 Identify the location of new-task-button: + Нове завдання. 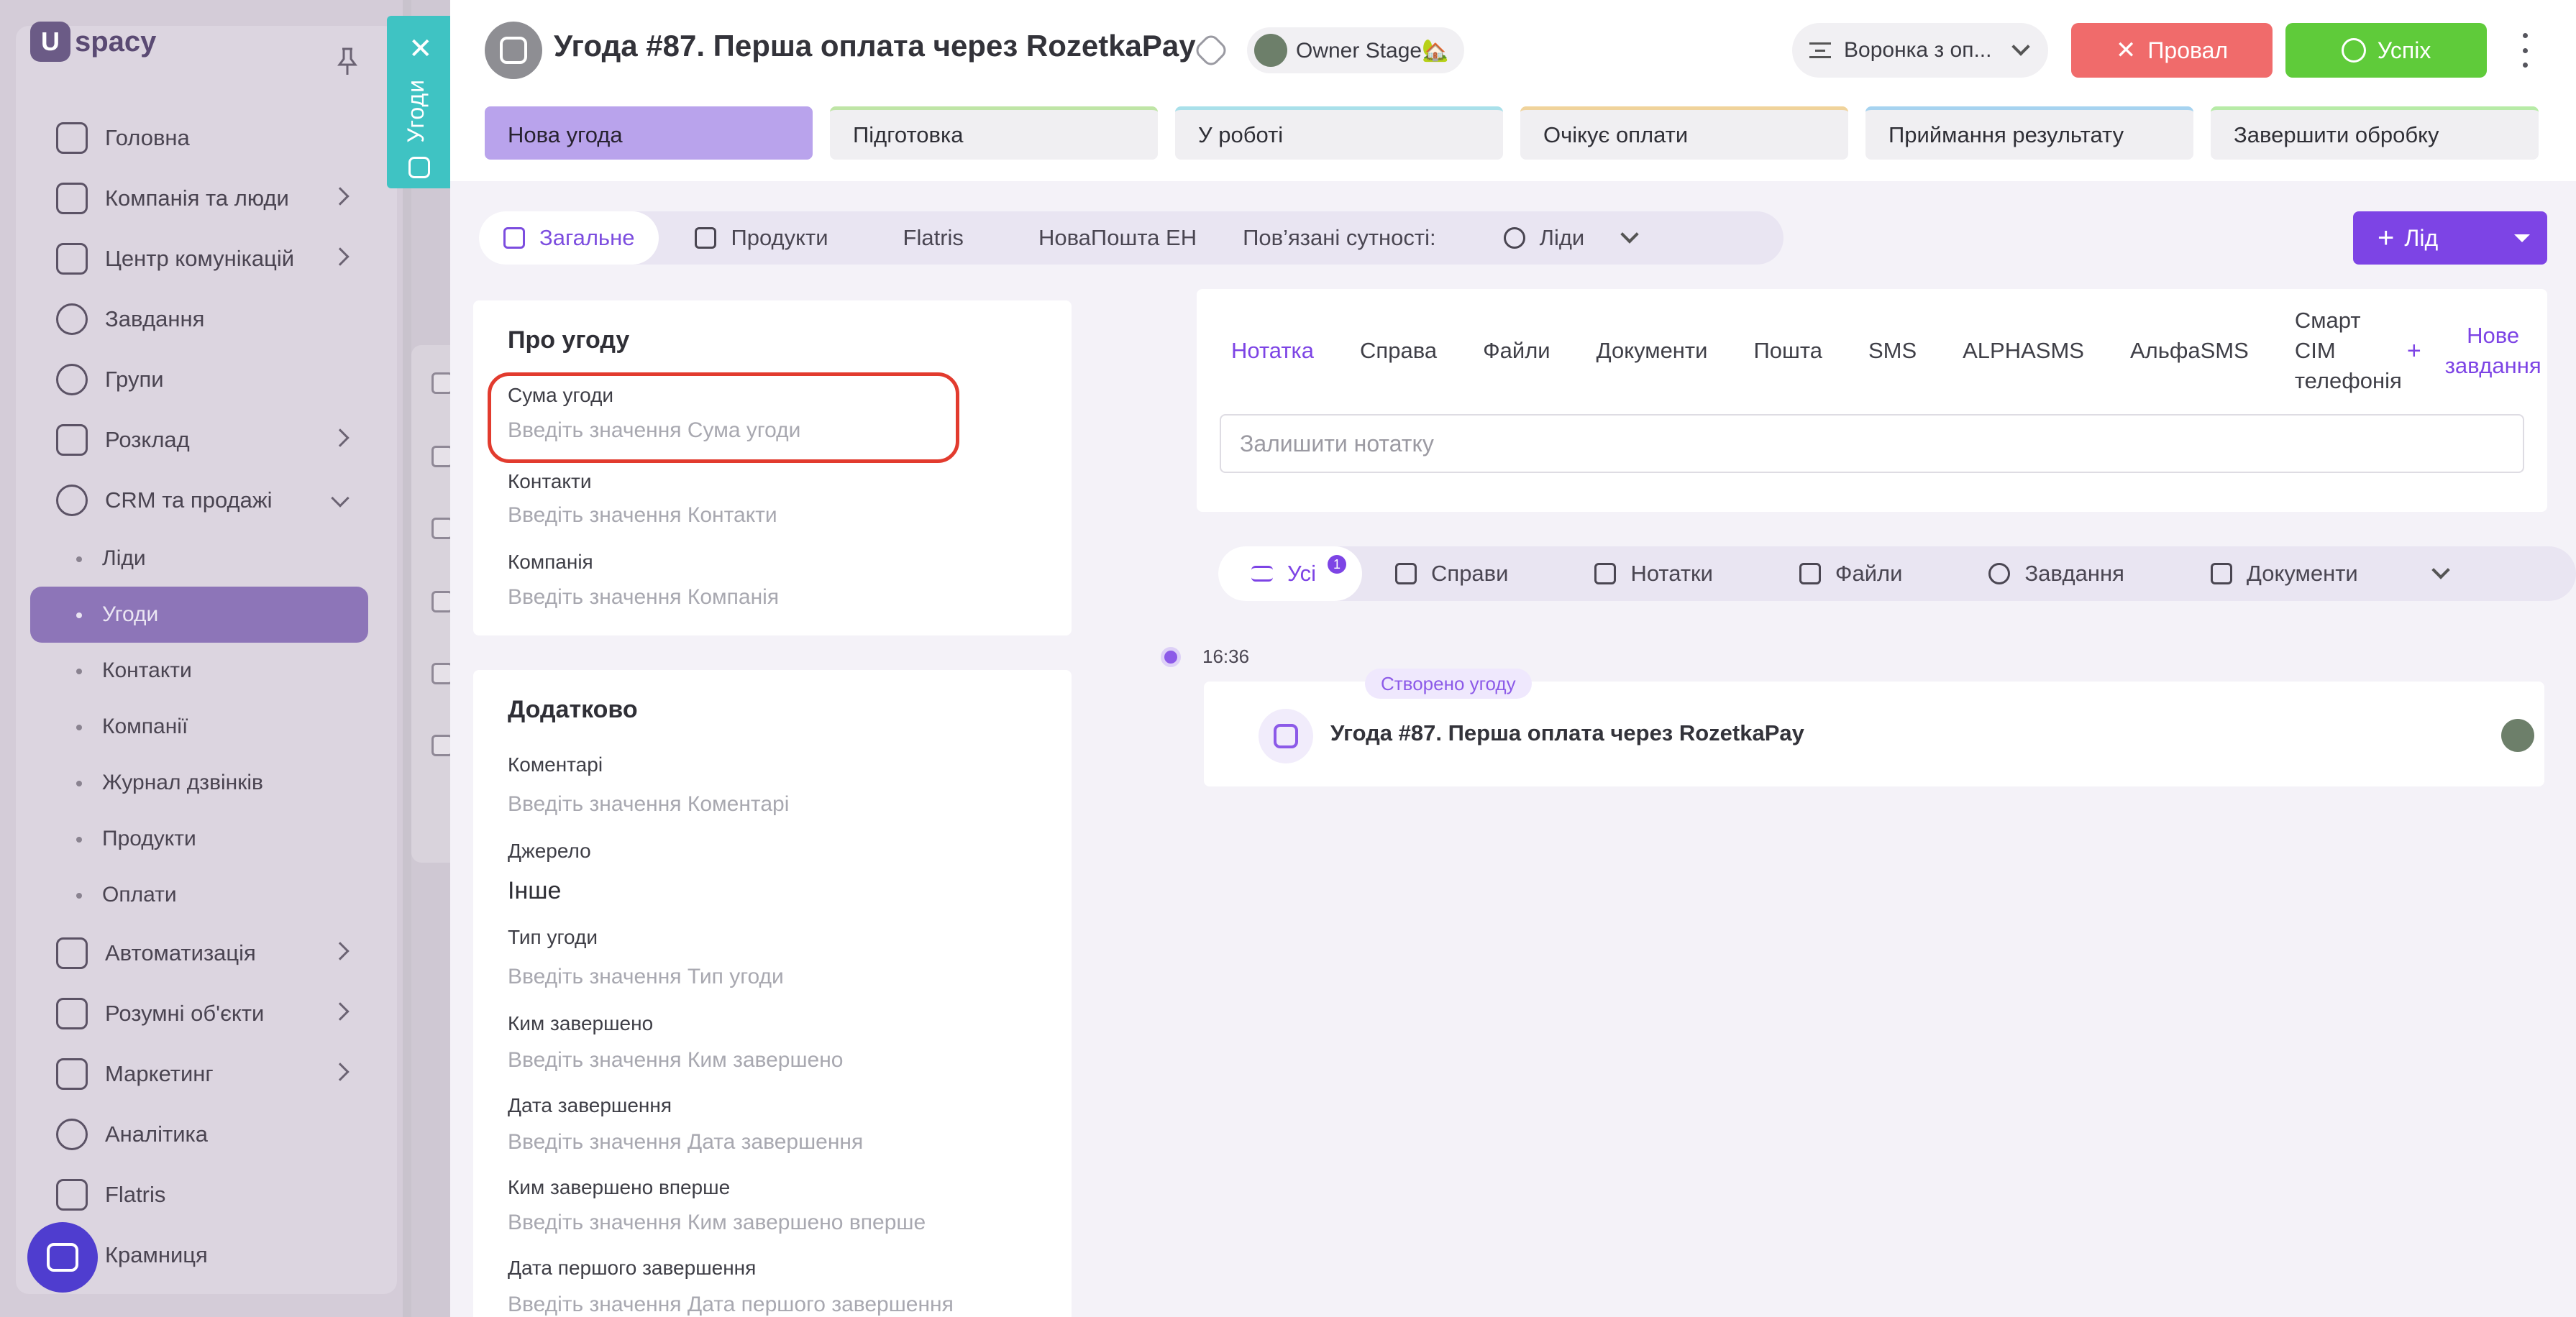
(2479, 351).